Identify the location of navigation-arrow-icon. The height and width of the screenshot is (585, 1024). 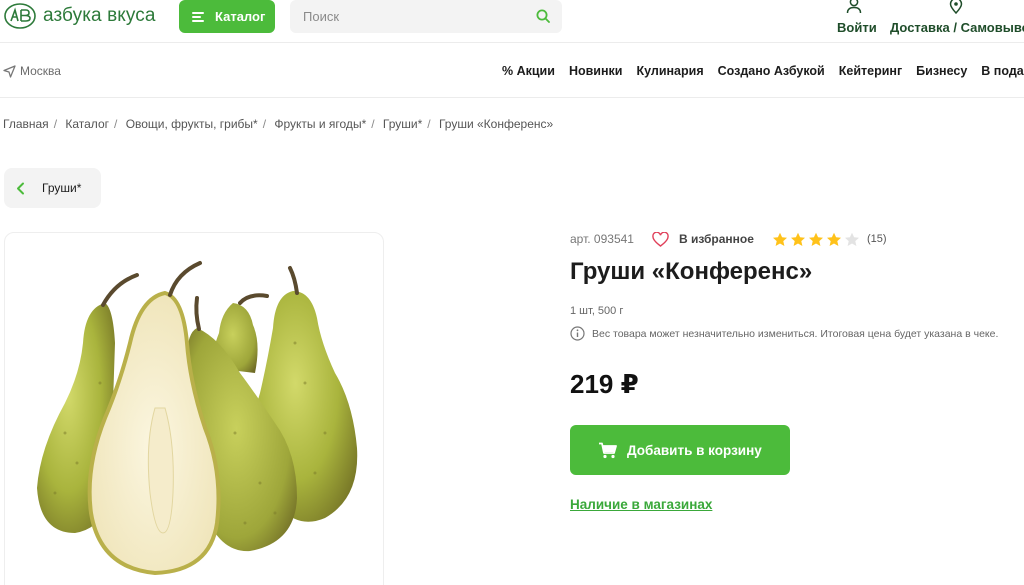
(9, 71).